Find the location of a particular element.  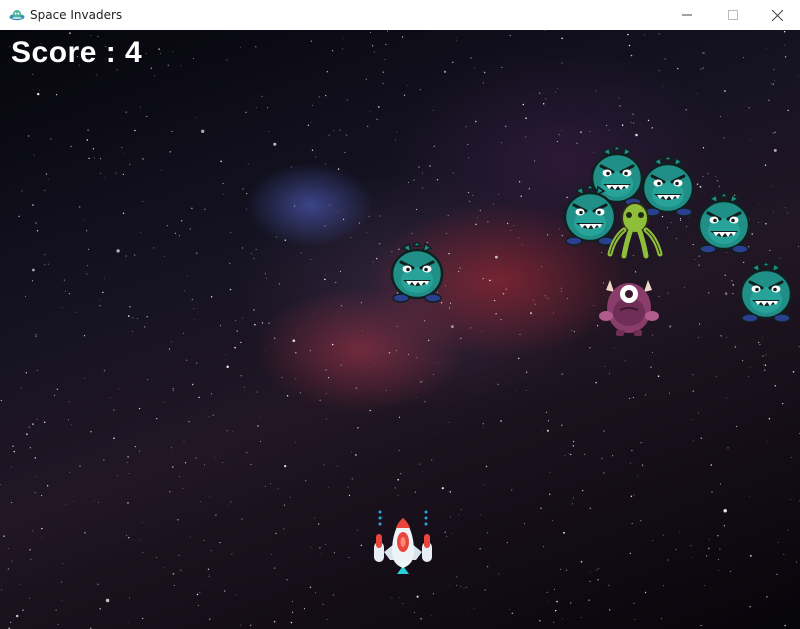

maximize-icon is located at coordinates (733, 15).